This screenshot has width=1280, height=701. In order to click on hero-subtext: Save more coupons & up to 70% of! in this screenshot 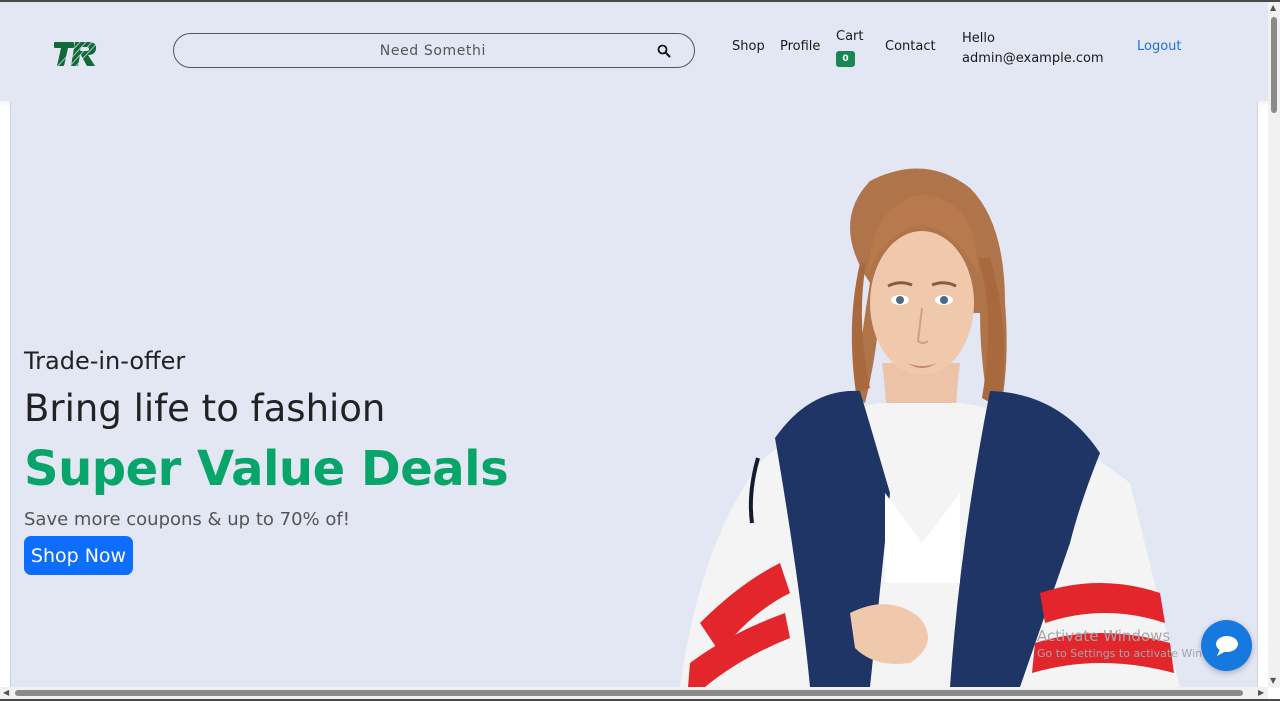, I will do `click(187, 519)`.